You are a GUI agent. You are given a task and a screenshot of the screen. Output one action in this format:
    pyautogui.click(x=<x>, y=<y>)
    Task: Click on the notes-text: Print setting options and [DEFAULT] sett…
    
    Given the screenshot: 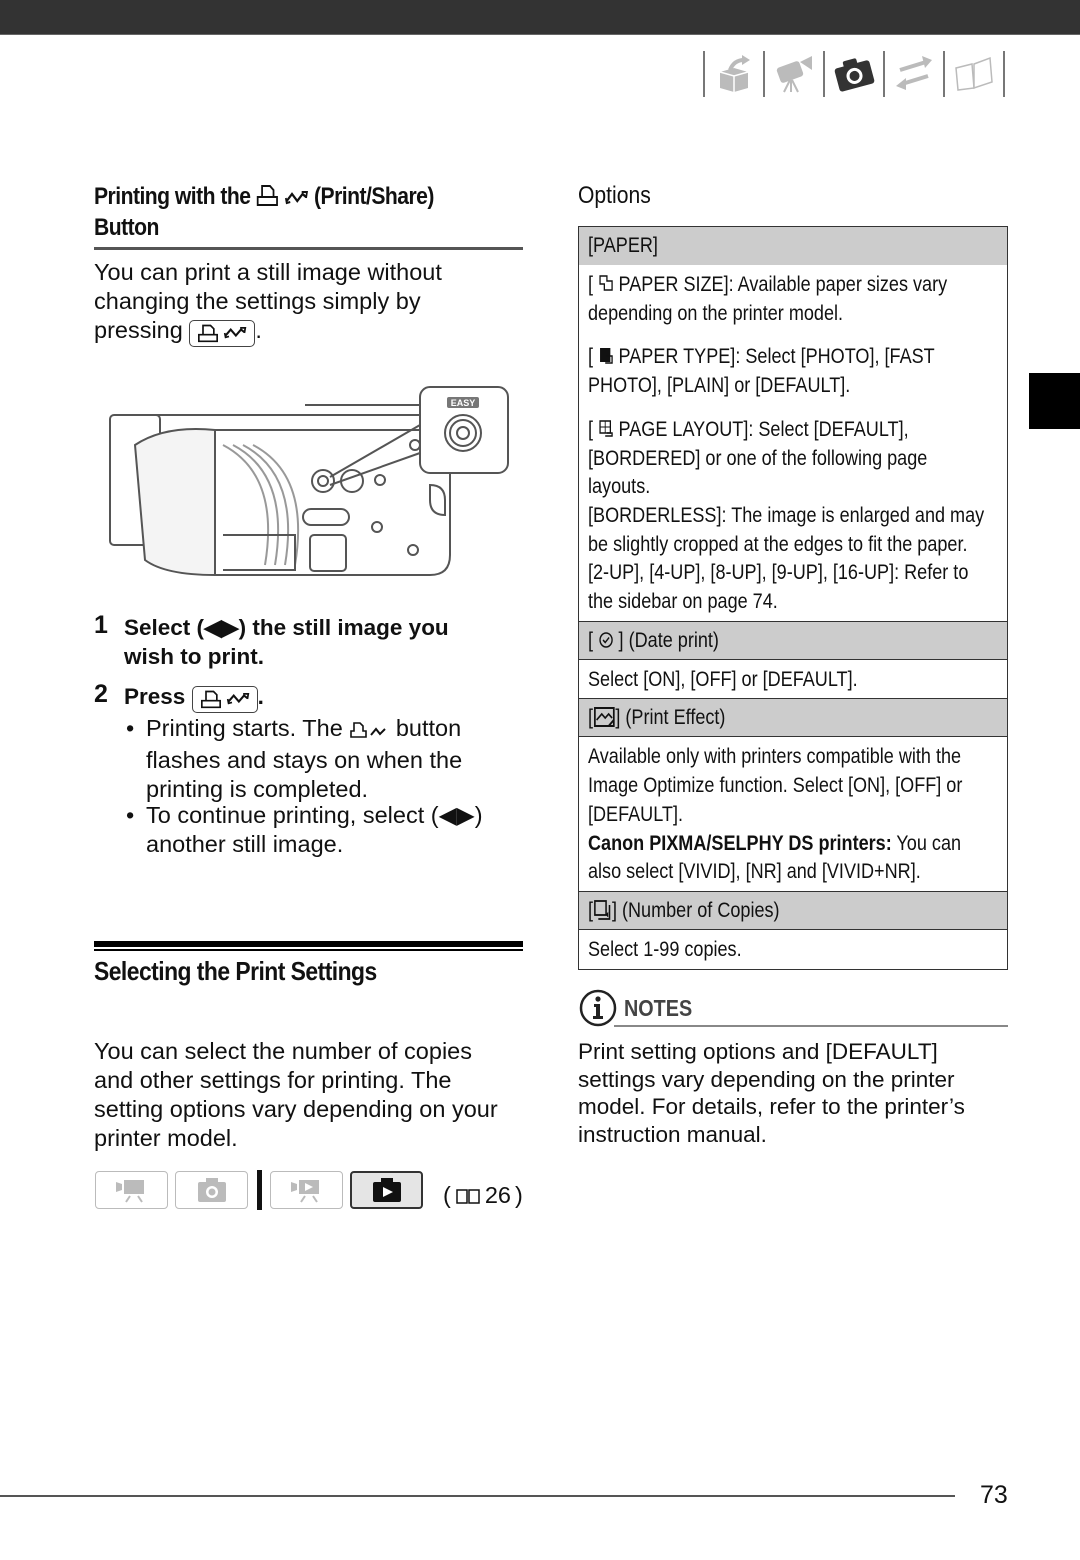 What is the action you would take?
    pyautogui.click(x=798, y=1093)
    